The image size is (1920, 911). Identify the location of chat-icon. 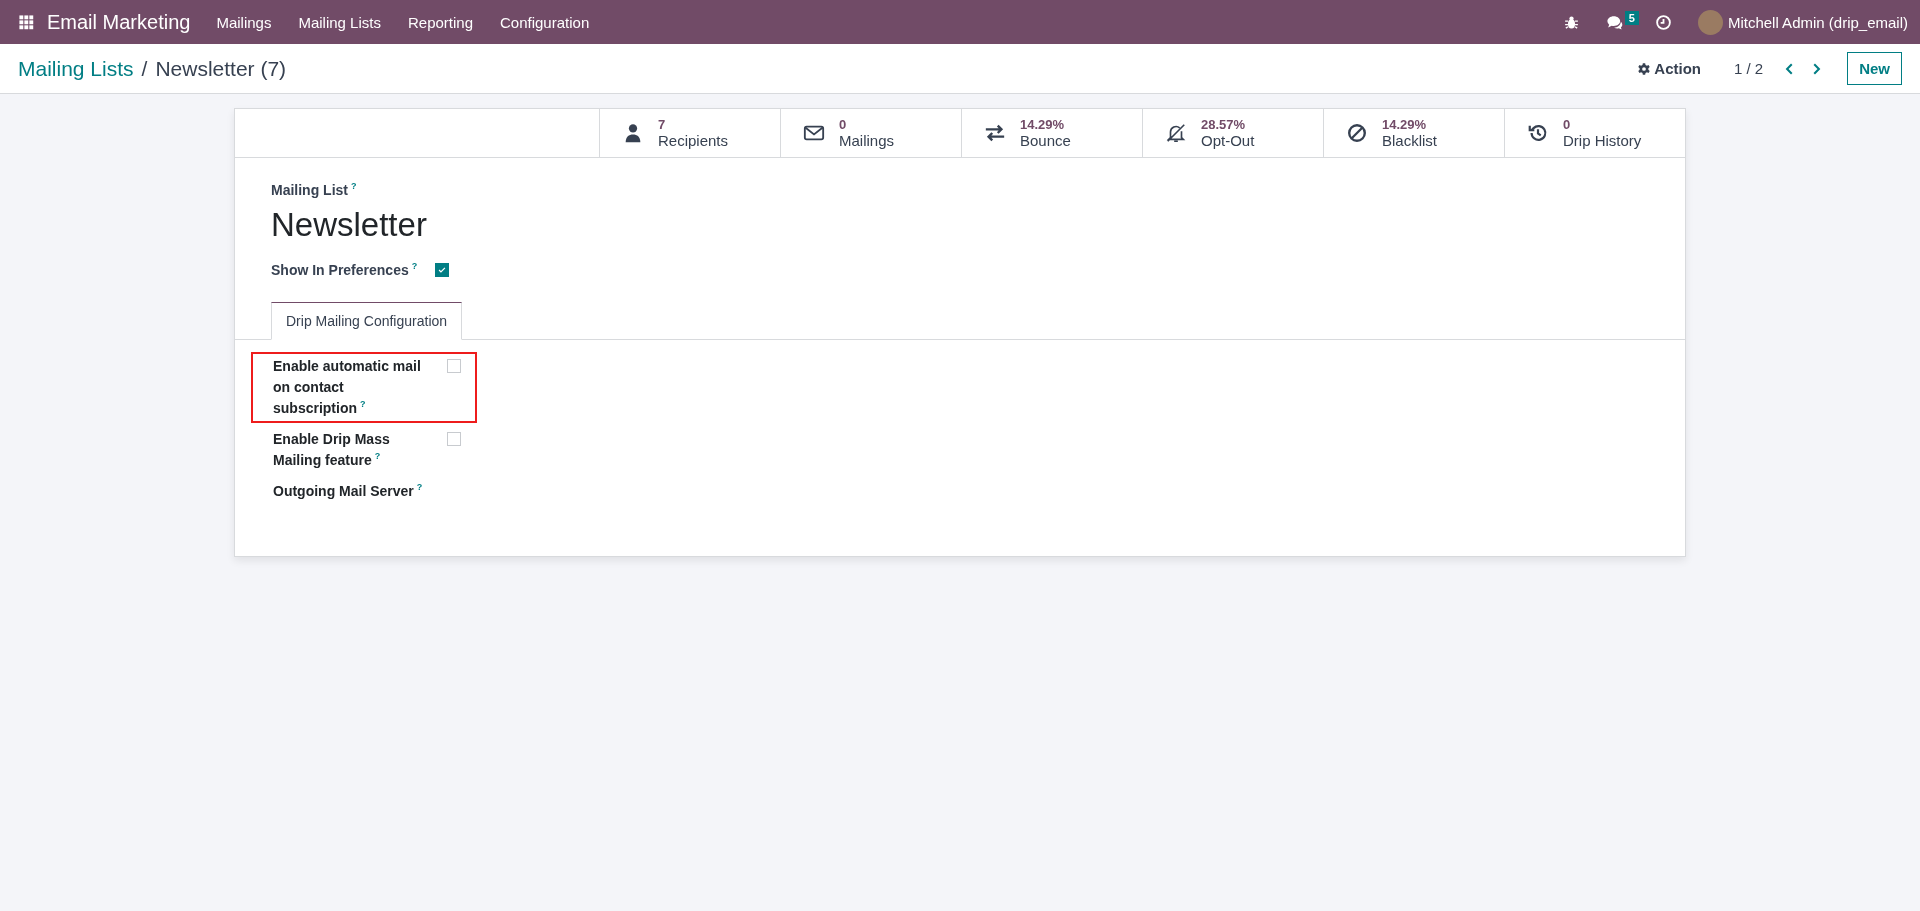
(1614, 22).